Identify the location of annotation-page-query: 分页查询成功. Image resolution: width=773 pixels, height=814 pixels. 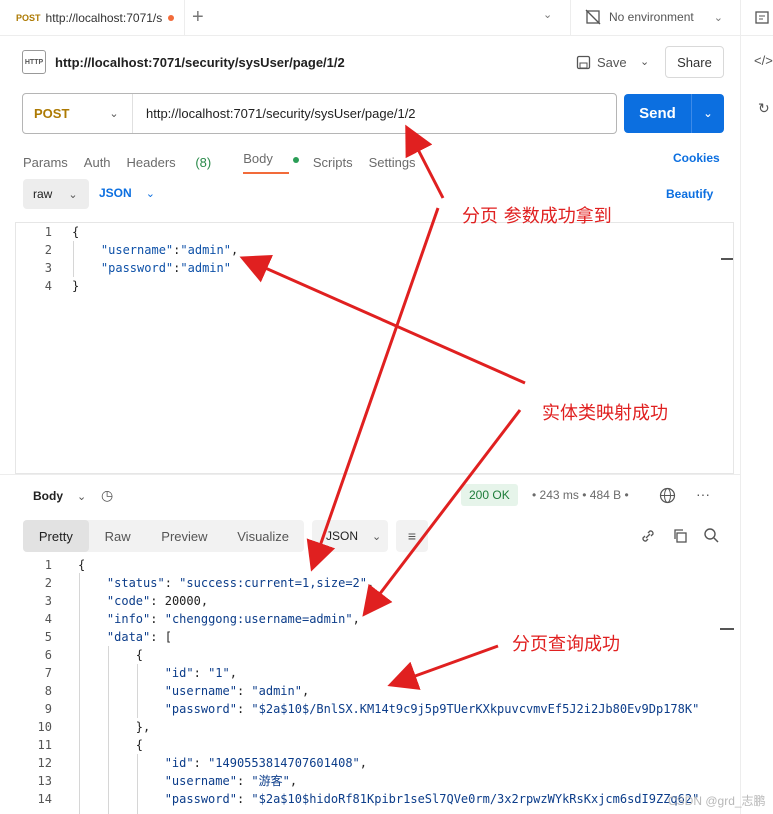
(566, 644).